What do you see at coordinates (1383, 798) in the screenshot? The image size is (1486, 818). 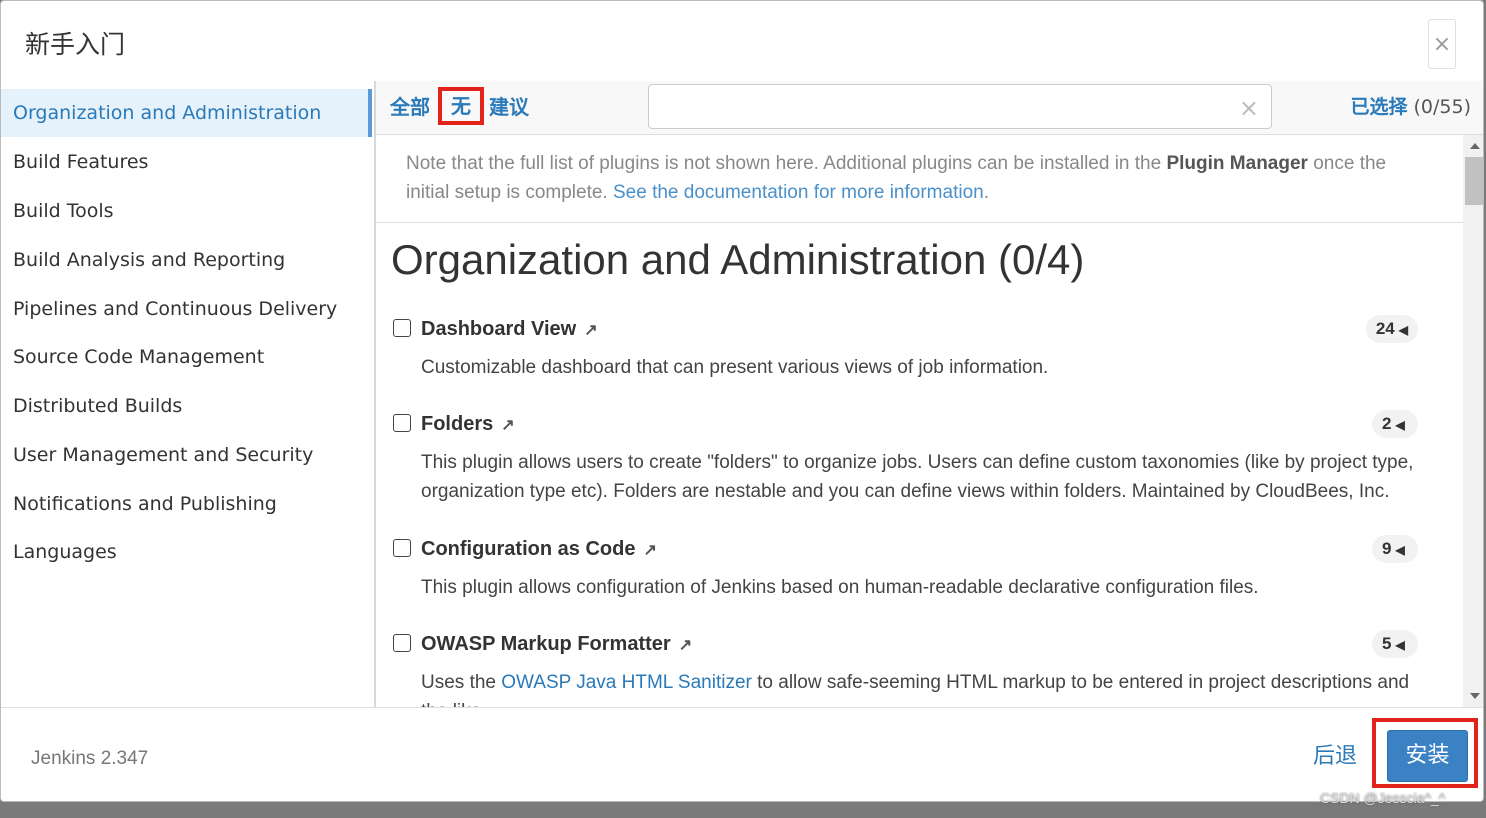 I see `watermark: CSDN @Jesscia^_^` at bounding box center [1383, 798].